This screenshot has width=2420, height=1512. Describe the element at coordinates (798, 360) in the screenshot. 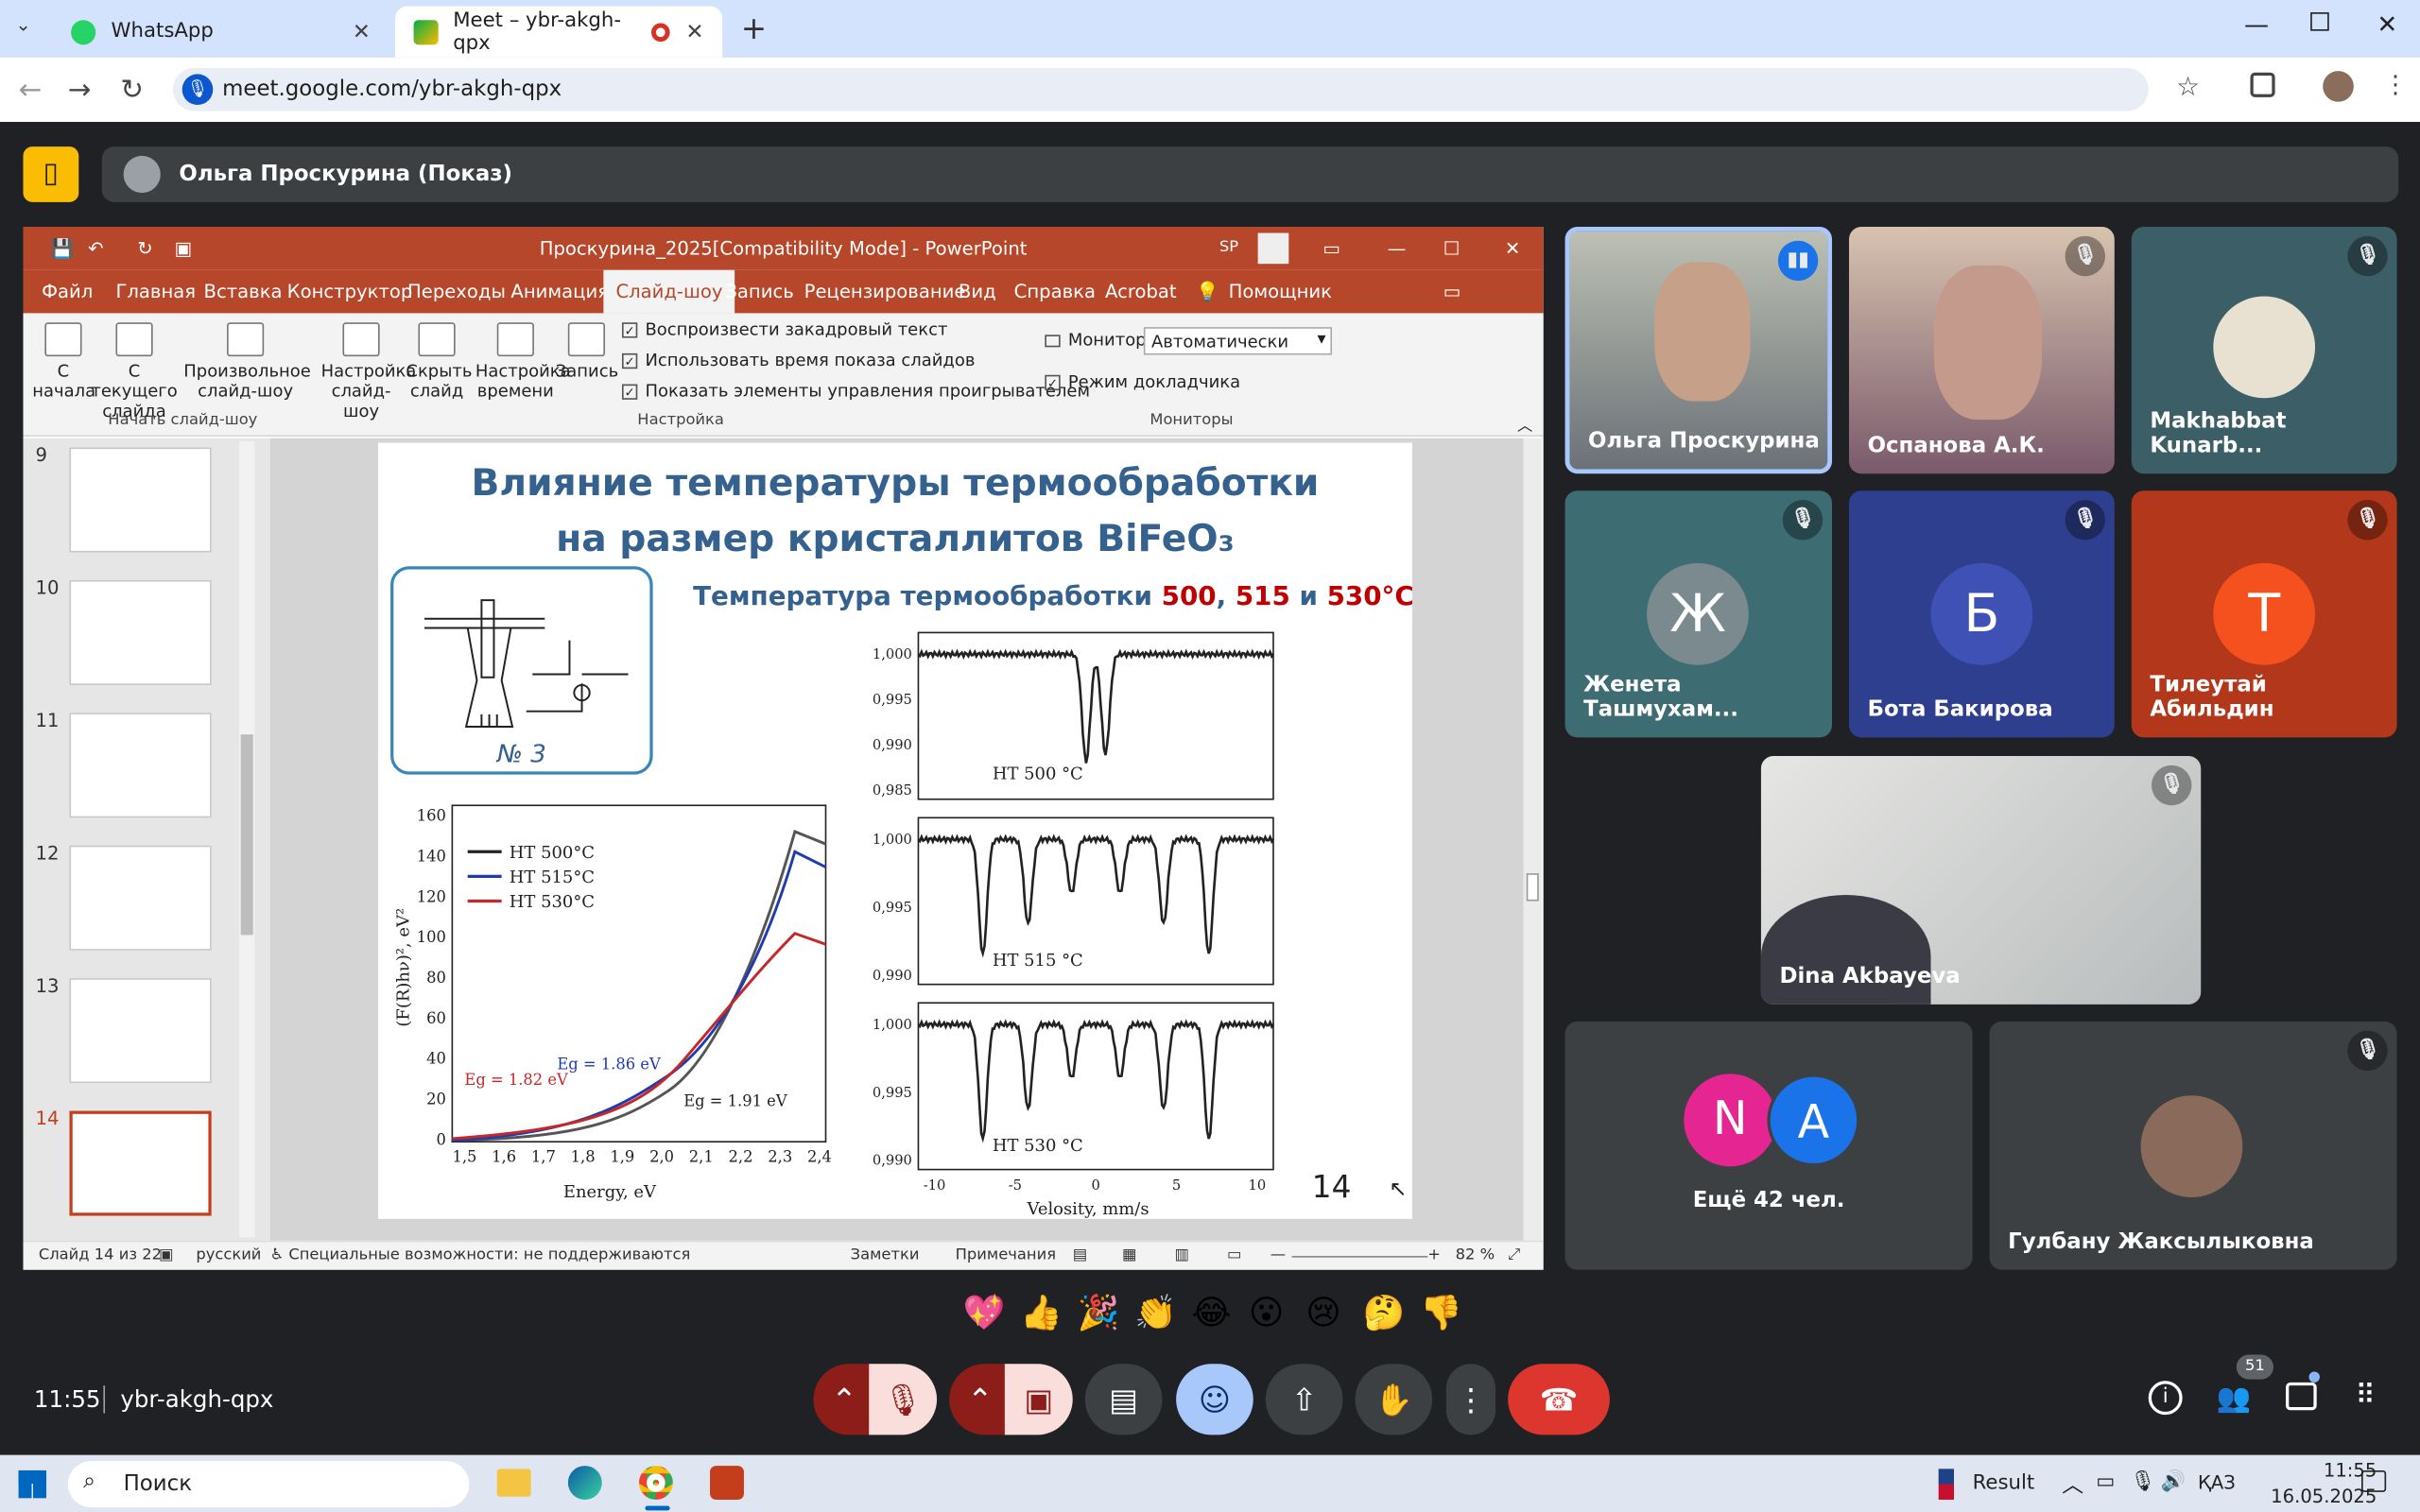

I see `check-timings: ✓ Использовать время показа слайдов` at that location.